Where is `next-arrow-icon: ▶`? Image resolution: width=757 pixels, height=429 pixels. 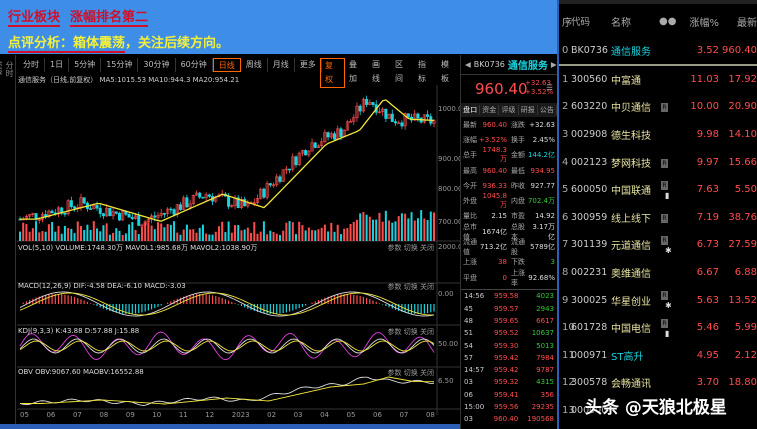
next-arrow-icon: ▶ is located at coordinates (554, 64).